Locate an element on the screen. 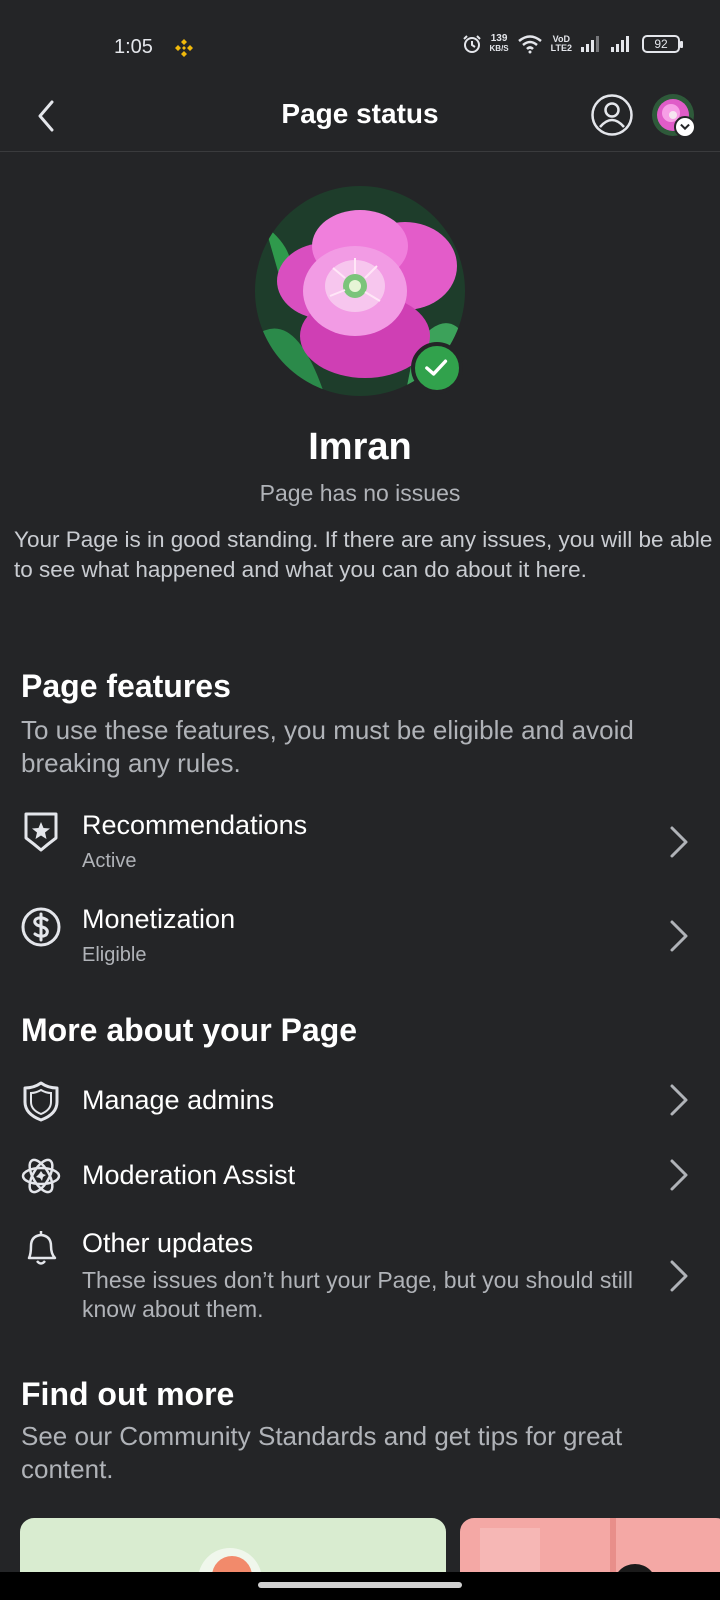 This screenshot has height=1600, width=720. section-title-page-features: Page features is located at coordinates (126, 686).